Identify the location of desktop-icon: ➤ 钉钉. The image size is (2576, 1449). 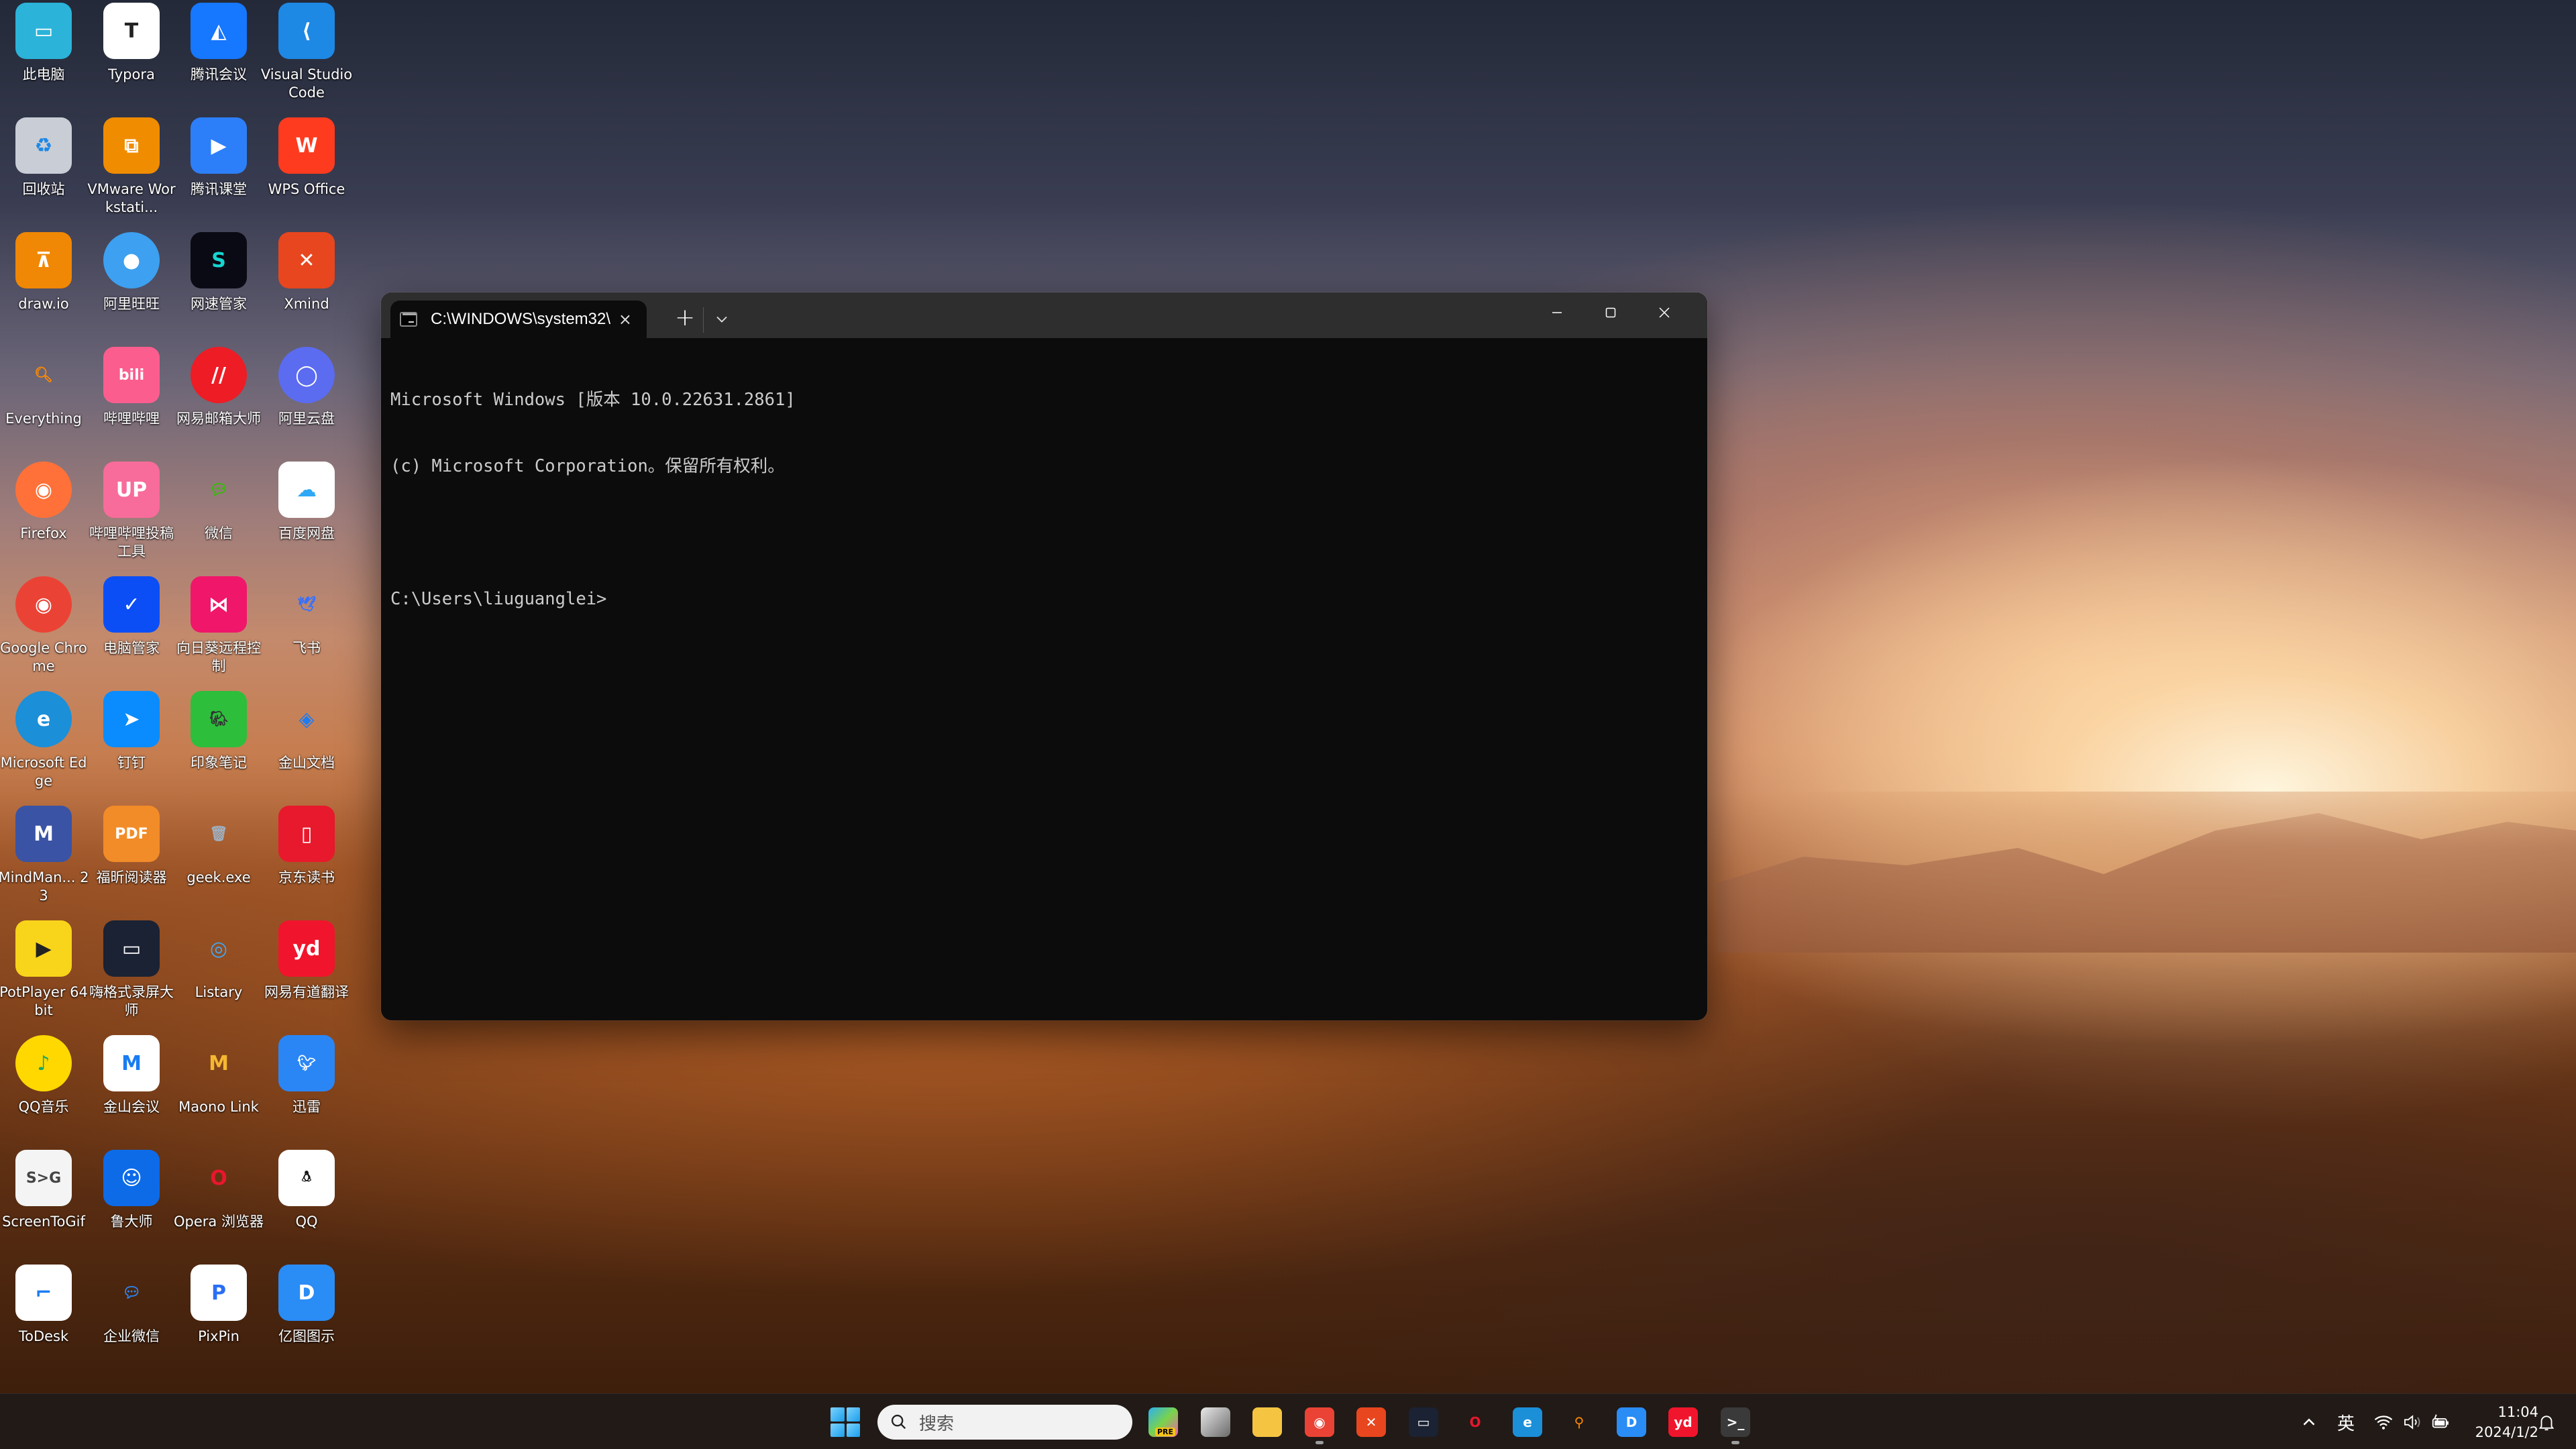
(131, 731).